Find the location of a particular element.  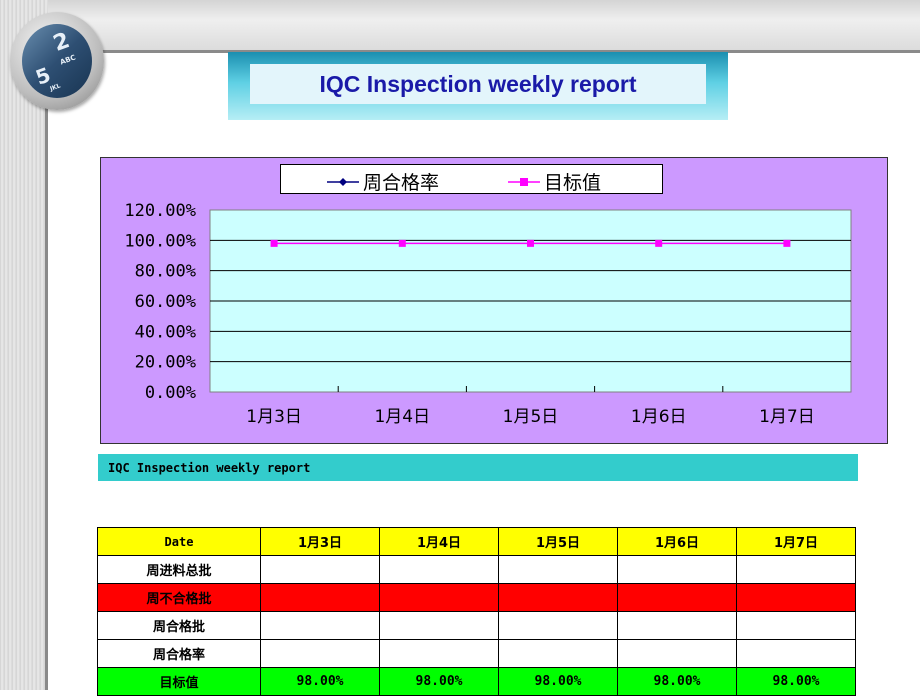

row-label: 周合格率 is located at coordinates (179, 653).